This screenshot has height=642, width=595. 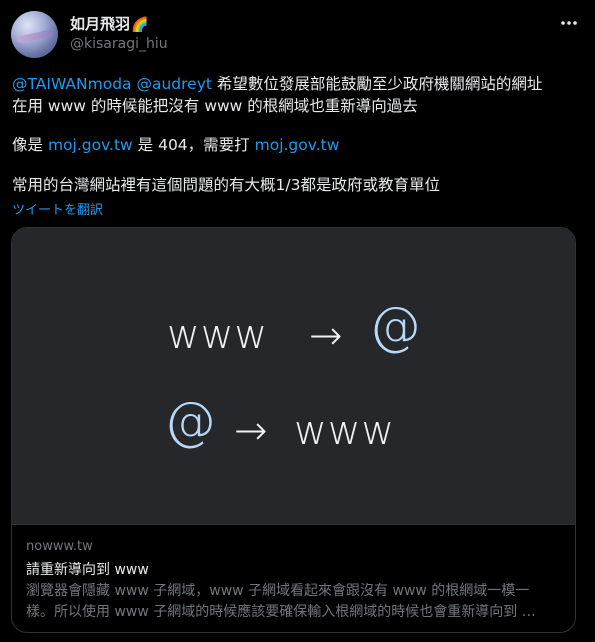 What do you see at coordinates (100, 24) in the screenshot?
I see `display-name-text: 如月飛羽` at bounding box center [100, 24].